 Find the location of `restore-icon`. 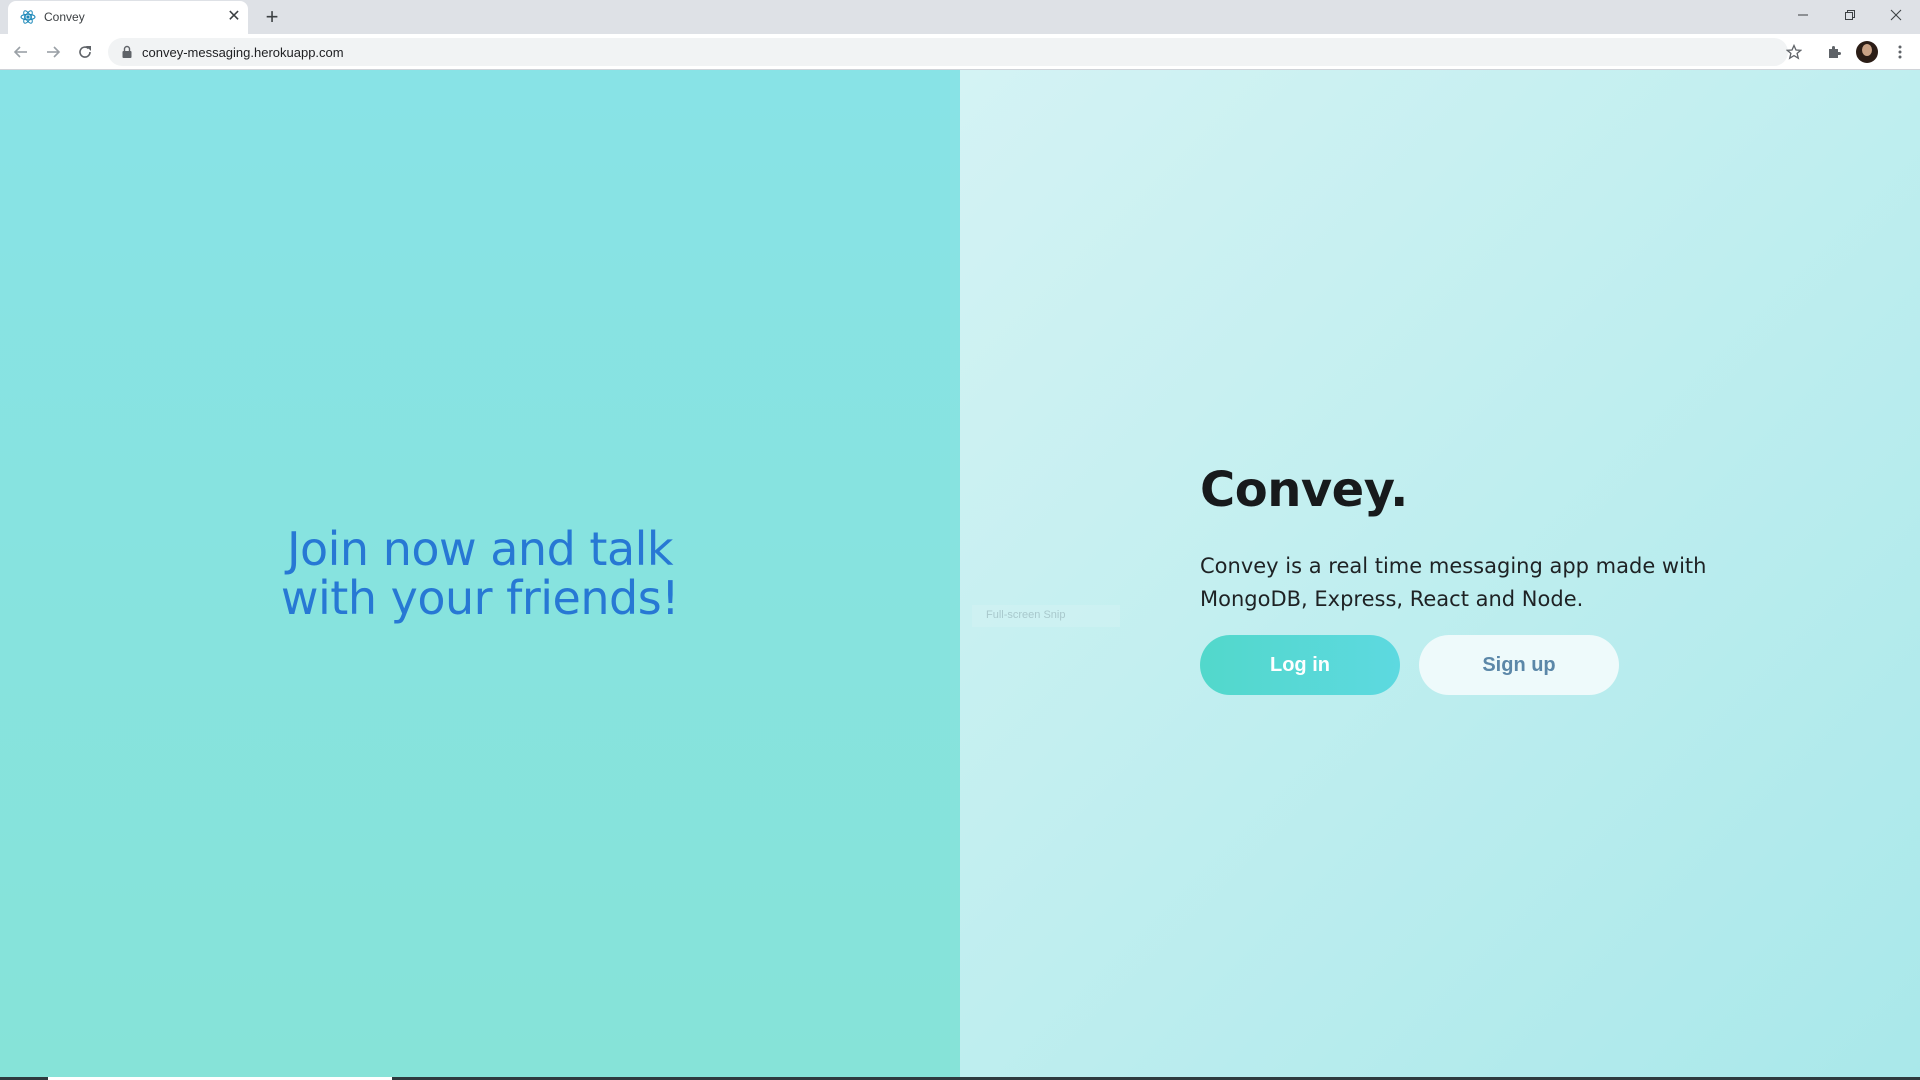

restore-icon is located at coordinates (1850, 15).